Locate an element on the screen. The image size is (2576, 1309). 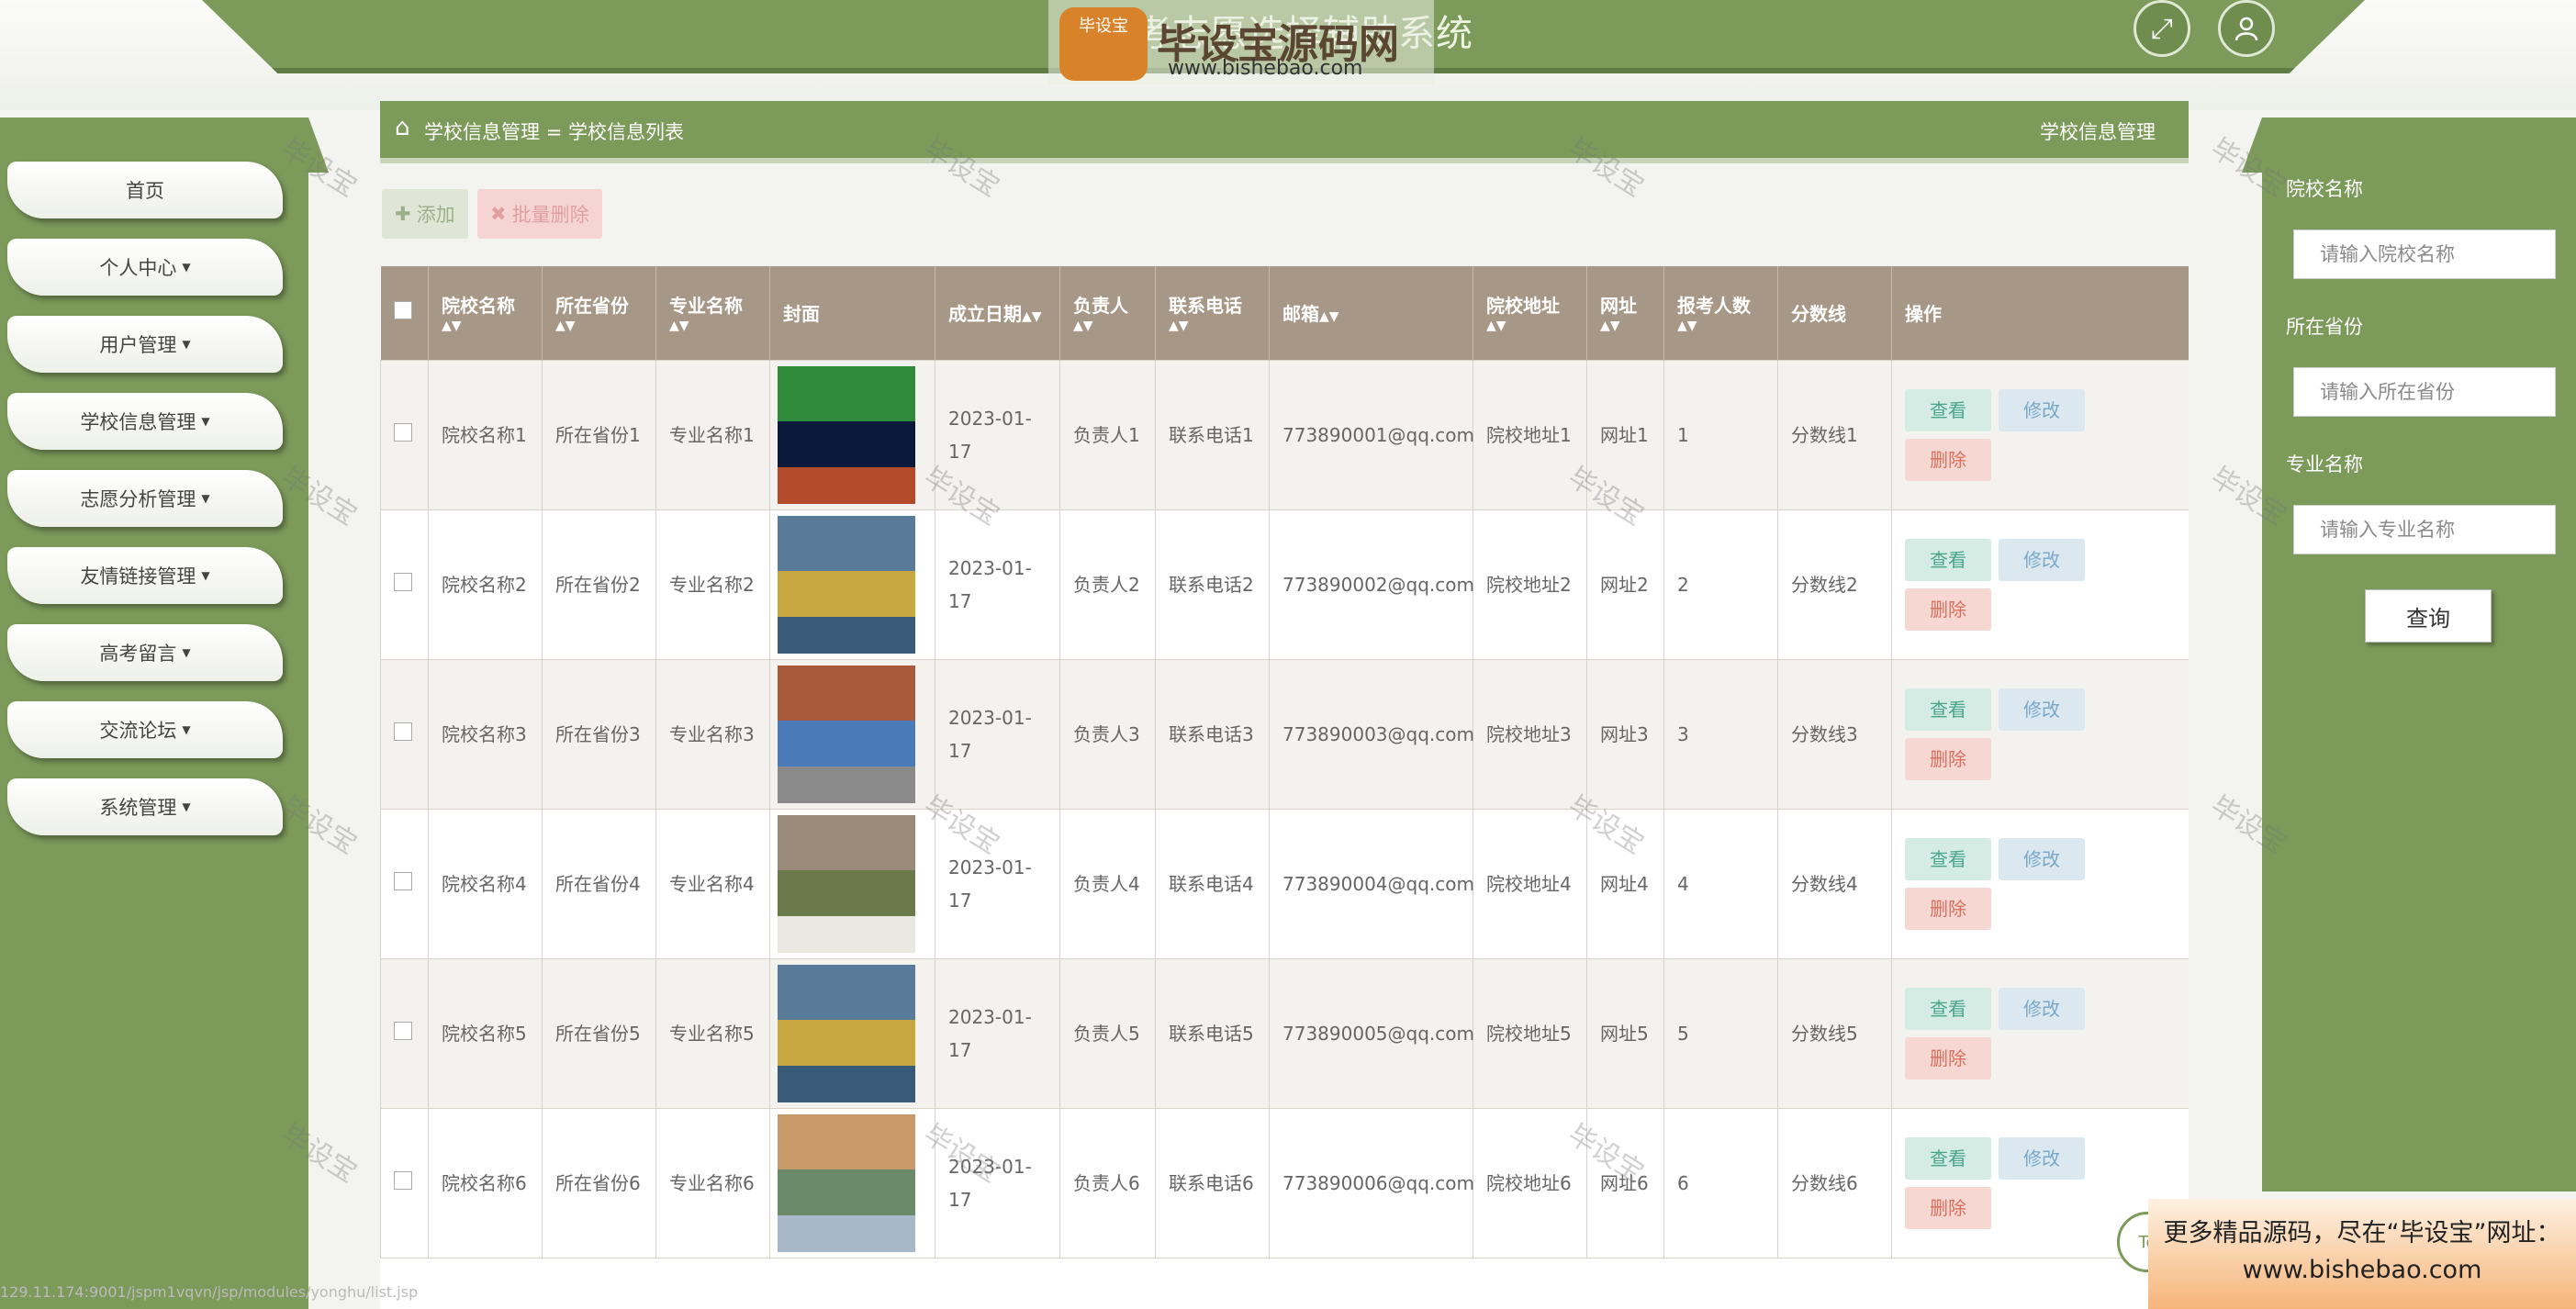
cover-image is located at coordinates (846, 883).